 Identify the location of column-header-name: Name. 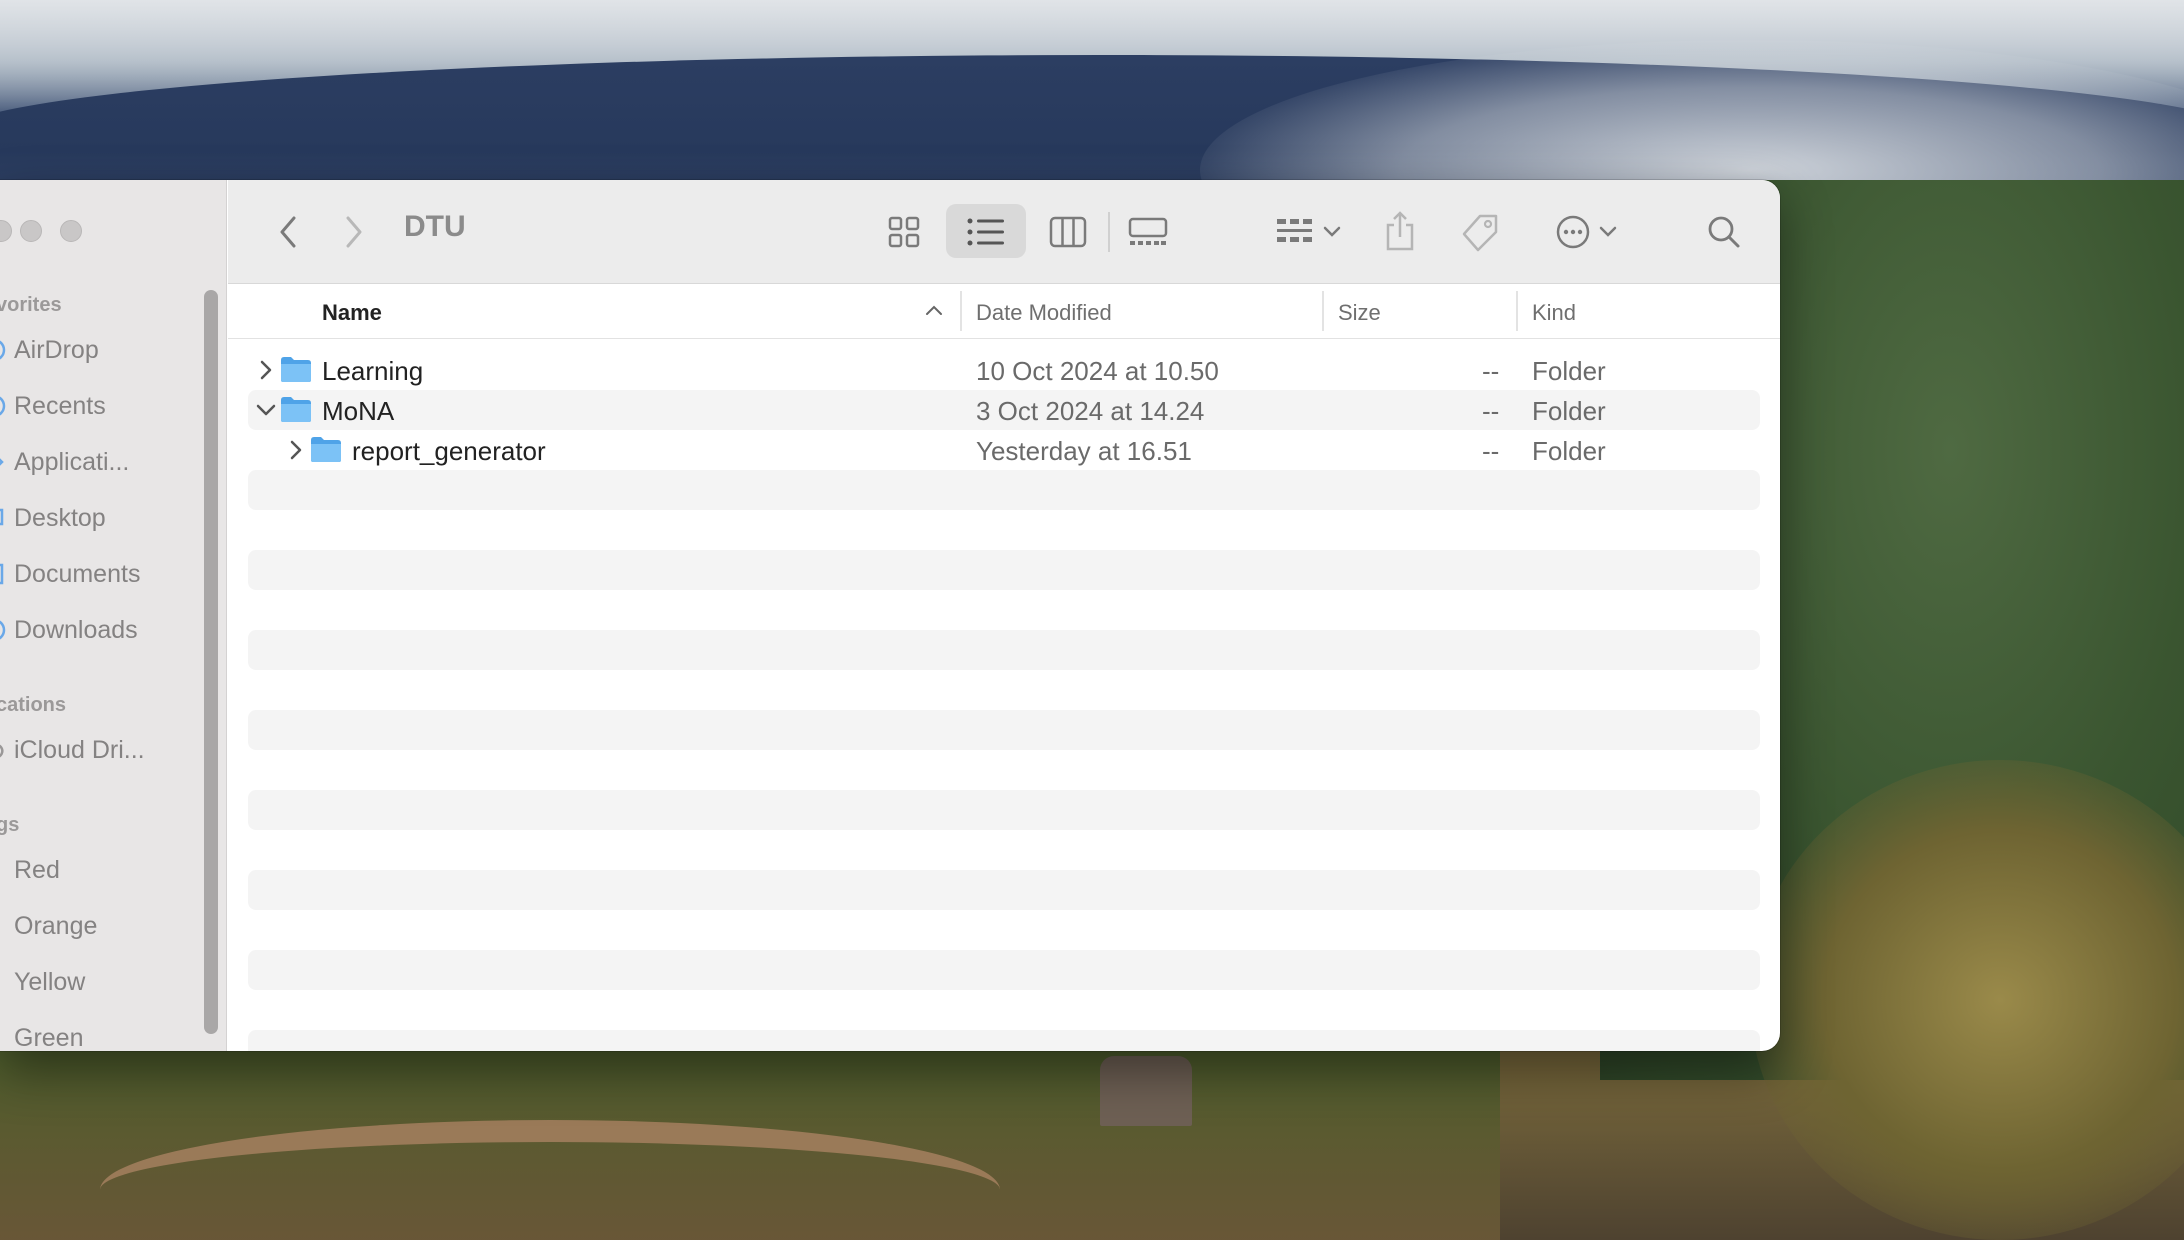
(352, 313).